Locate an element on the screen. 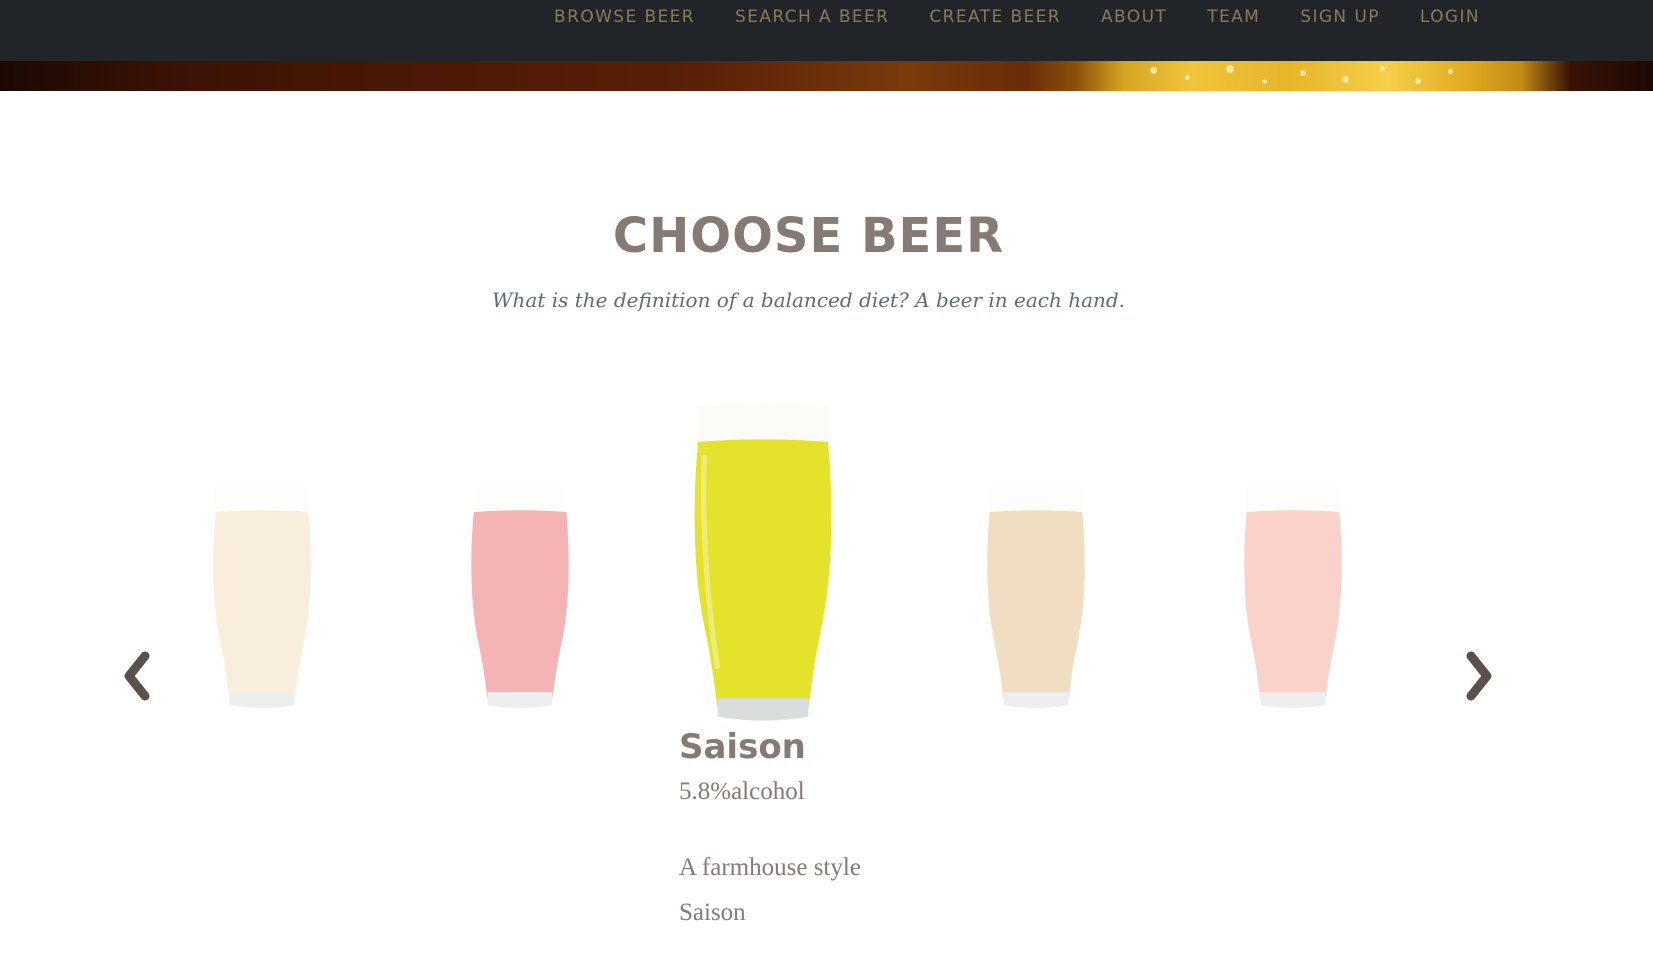 The height and width of the screenshot is (966, 1653). nav-about: ABOUT is located at coordinates (1134, 17).